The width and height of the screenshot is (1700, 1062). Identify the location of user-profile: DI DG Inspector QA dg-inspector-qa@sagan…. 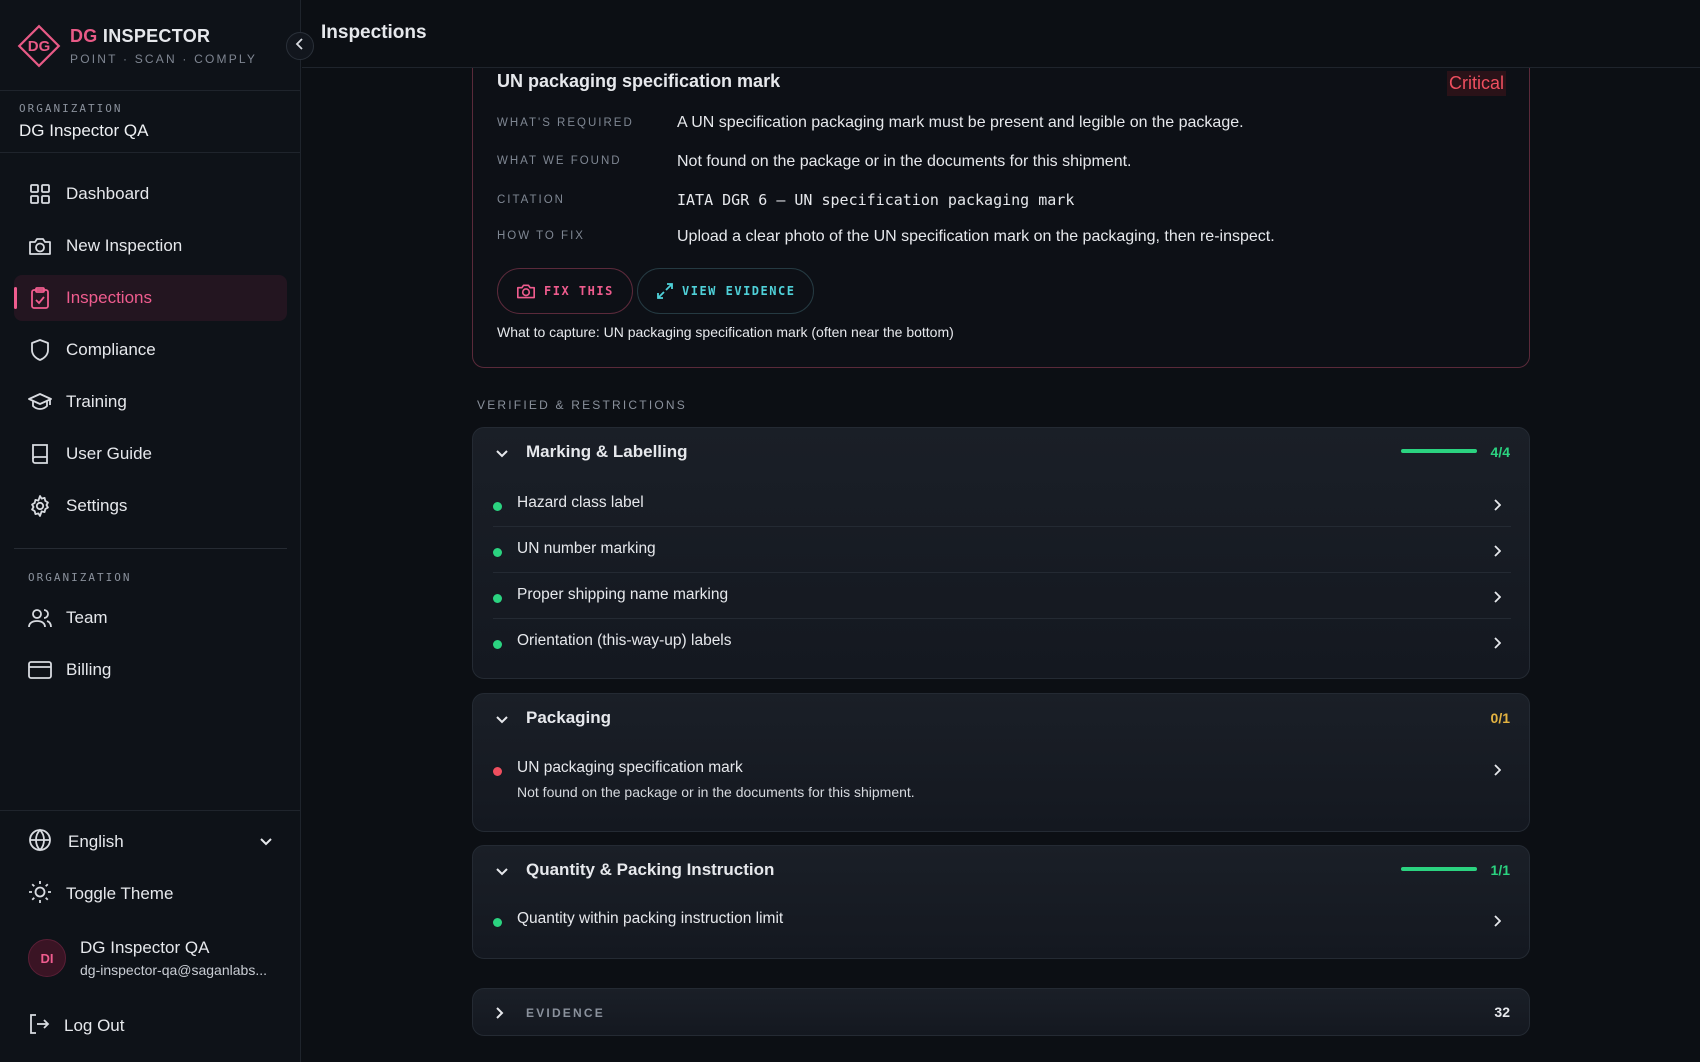
(147, 958).